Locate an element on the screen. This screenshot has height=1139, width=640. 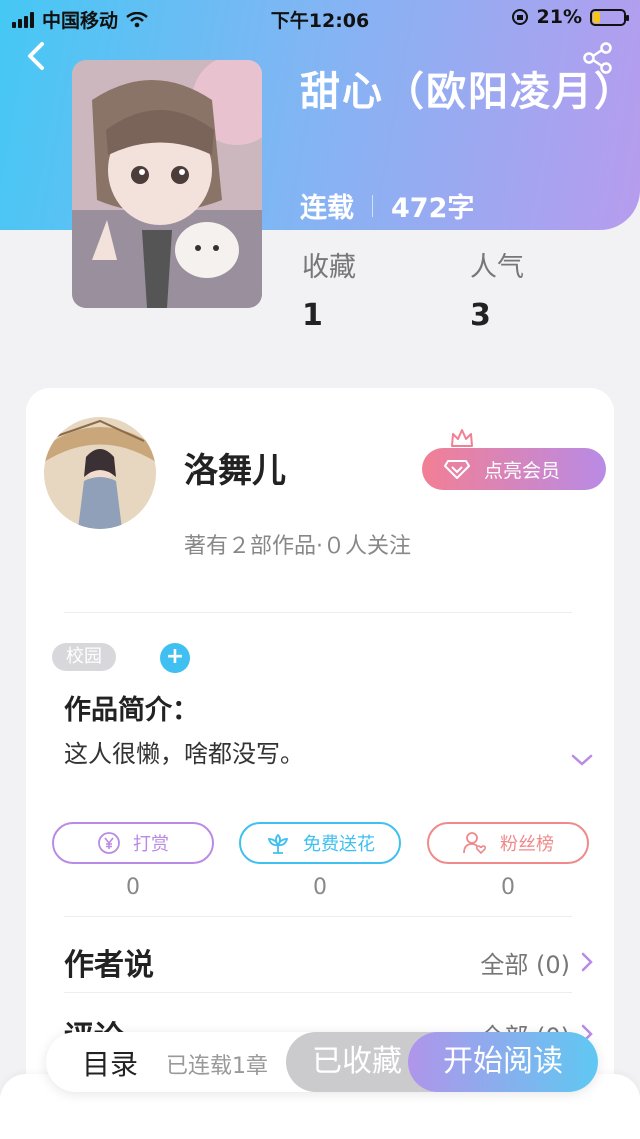
more-label: 全部 (0) is located at coordinates (525, 964).